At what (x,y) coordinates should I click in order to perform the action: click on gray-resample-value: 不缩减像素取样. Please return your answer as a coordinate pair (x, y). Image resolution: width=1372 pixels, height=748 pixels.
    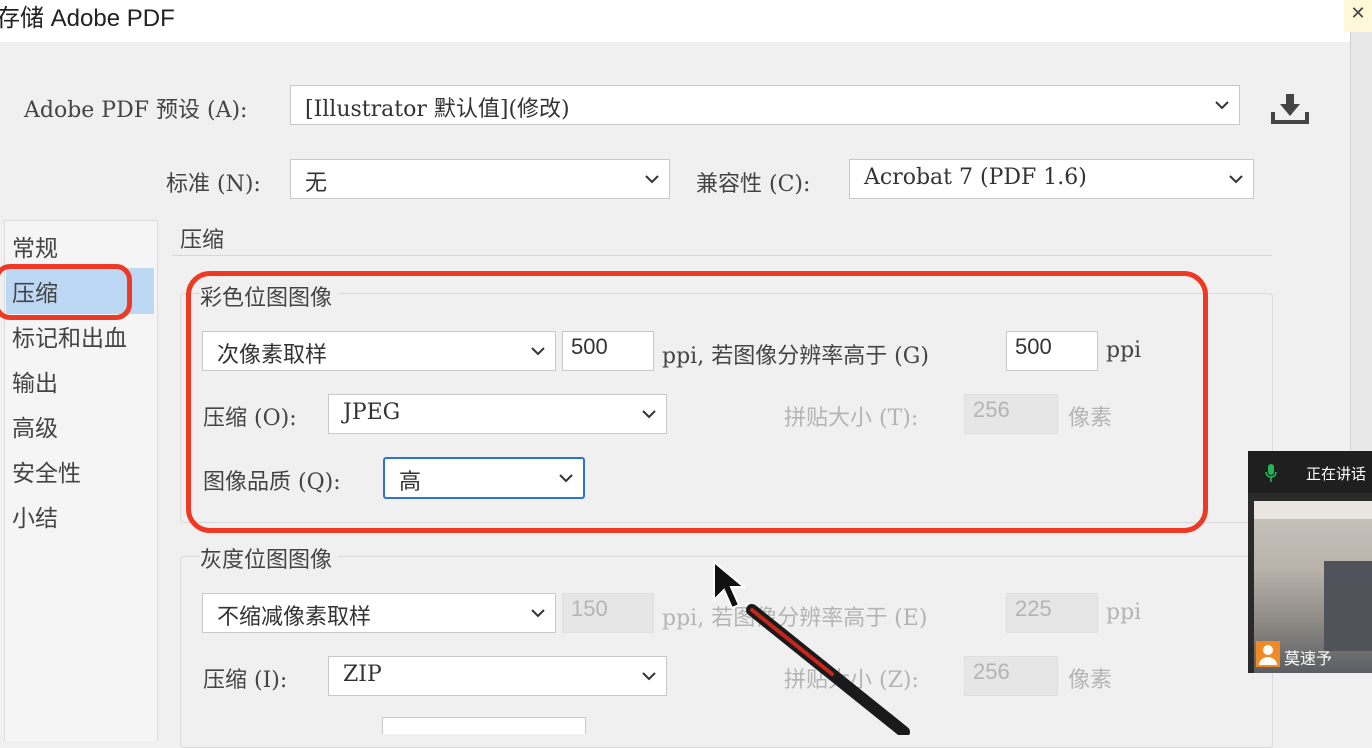
    Looking at the image, I should click on (294, 617).